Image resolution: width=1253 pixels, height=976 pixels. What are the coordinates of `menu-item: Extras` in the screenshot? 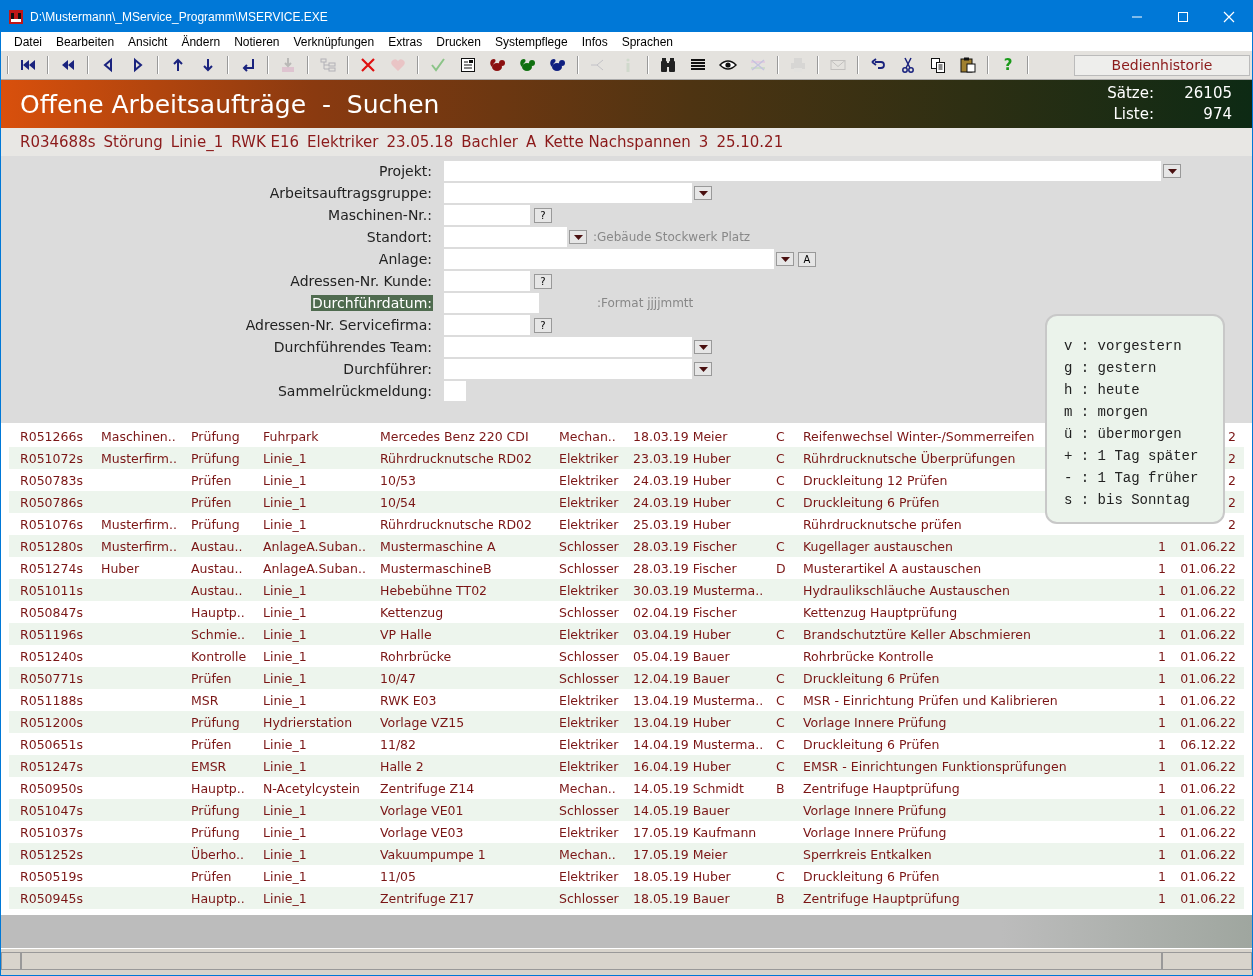 It's located at (405, 41).